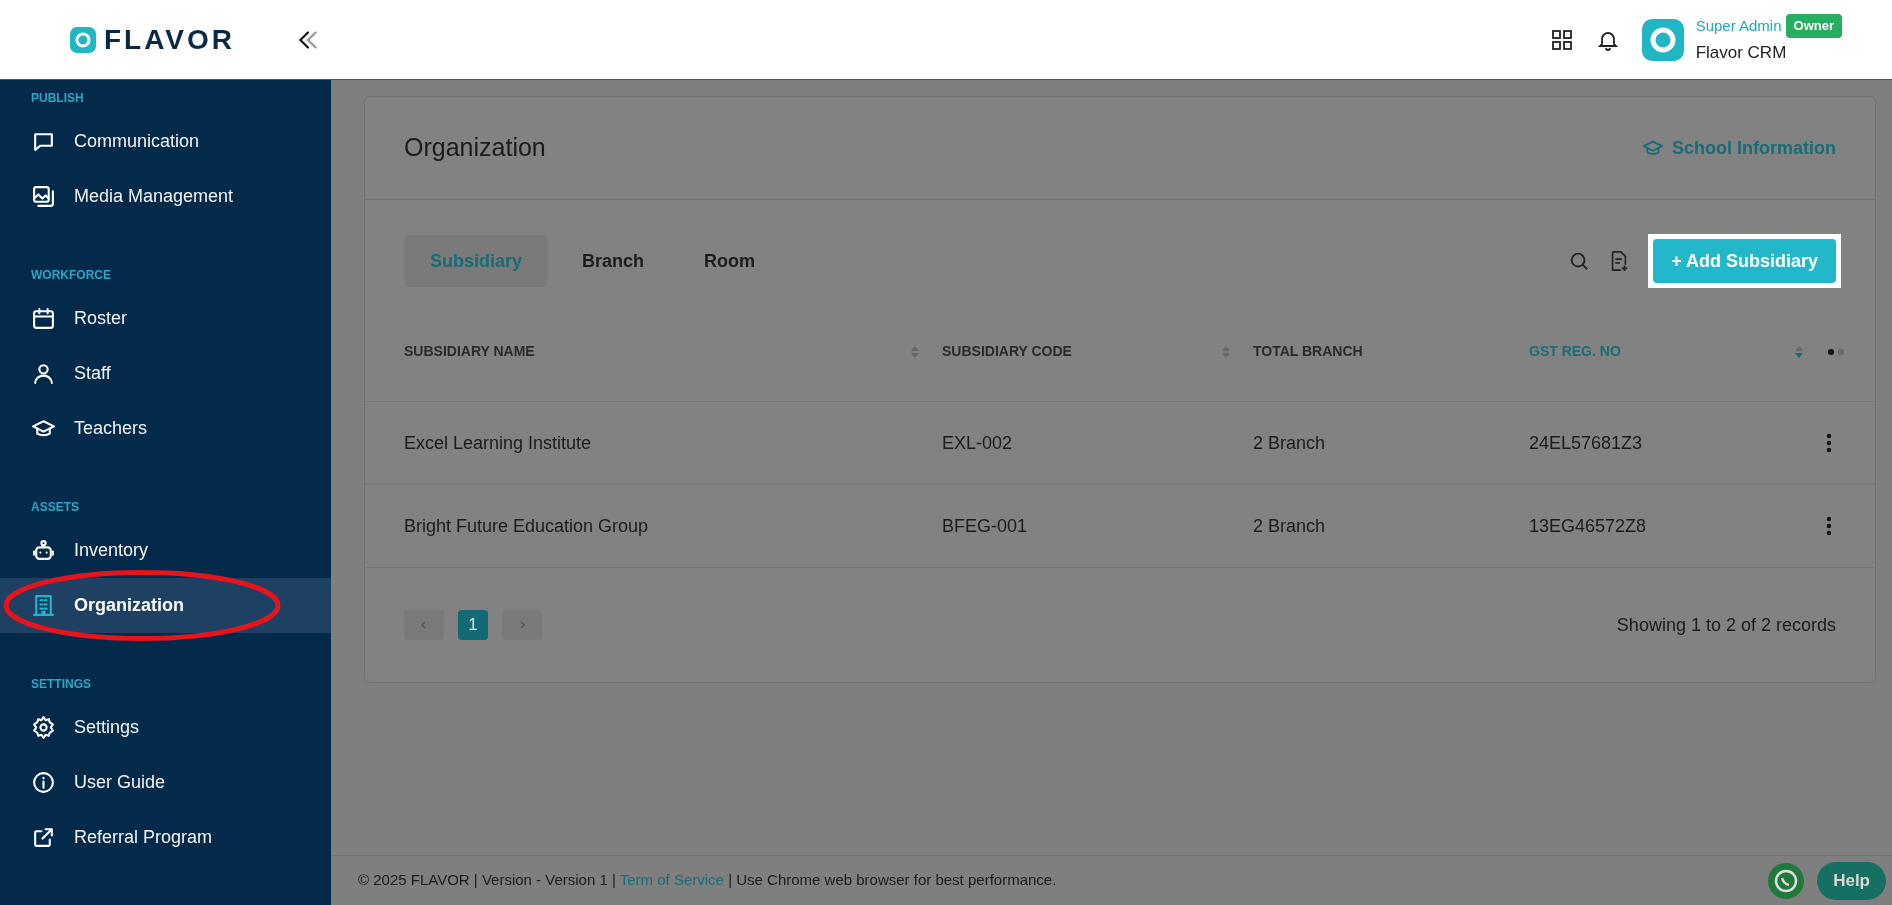 This screenshot has height=905, width=1892. I want to click on avatar-logo-icon, so click(1662, 39).